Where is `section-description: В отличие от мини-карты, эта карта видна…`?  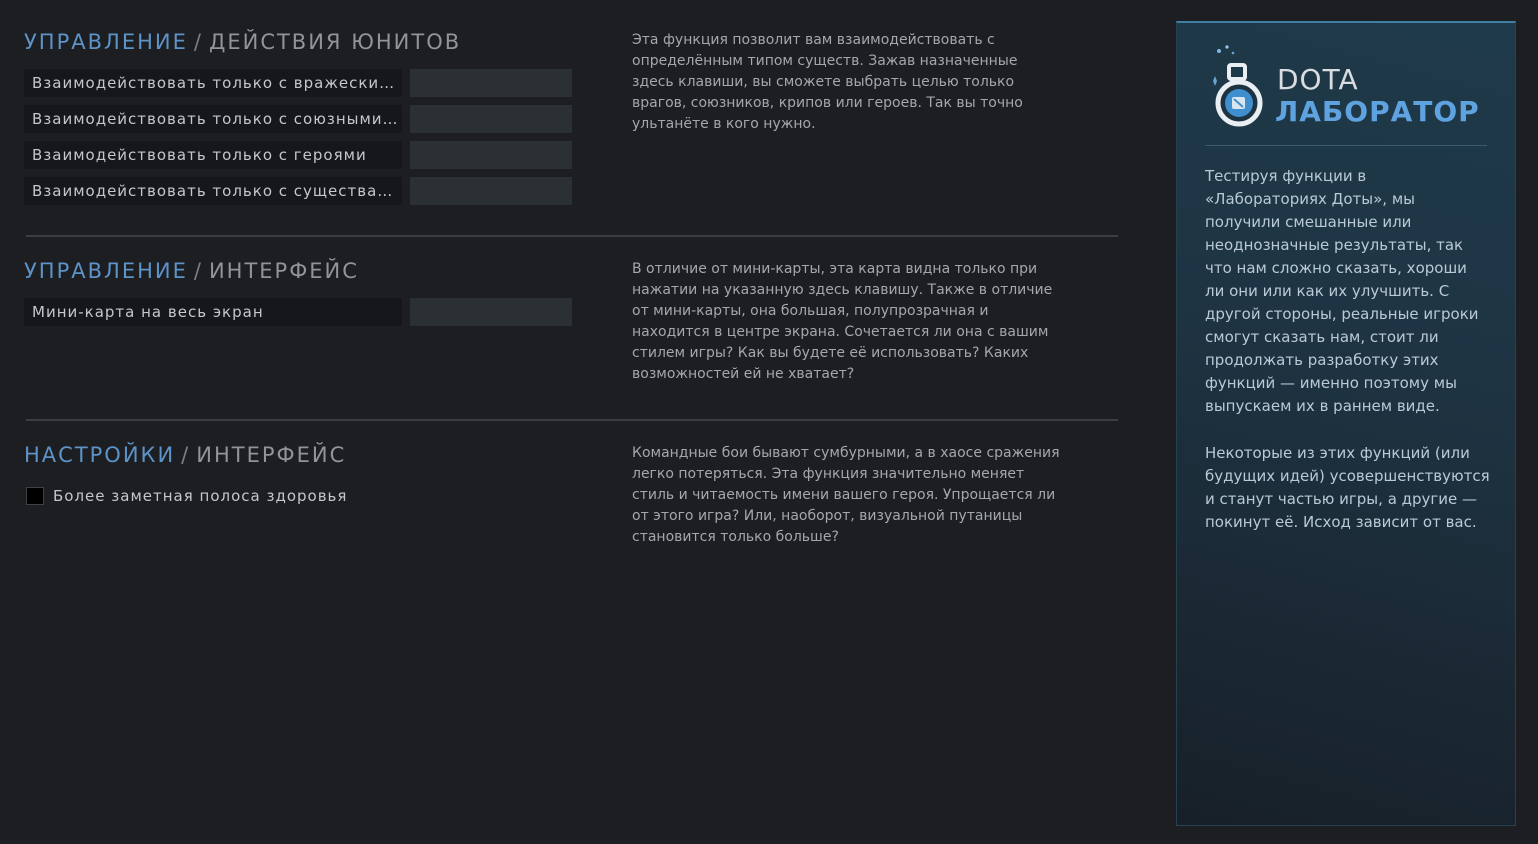
section-description: В отличие от мини-карты, эта карта видна… is located at coordinates (842, 321).